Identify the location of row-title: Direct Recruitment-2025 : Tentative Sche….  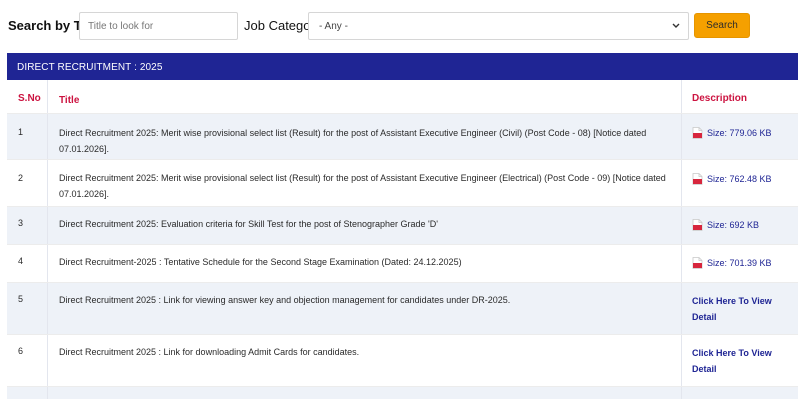
(260, 262).